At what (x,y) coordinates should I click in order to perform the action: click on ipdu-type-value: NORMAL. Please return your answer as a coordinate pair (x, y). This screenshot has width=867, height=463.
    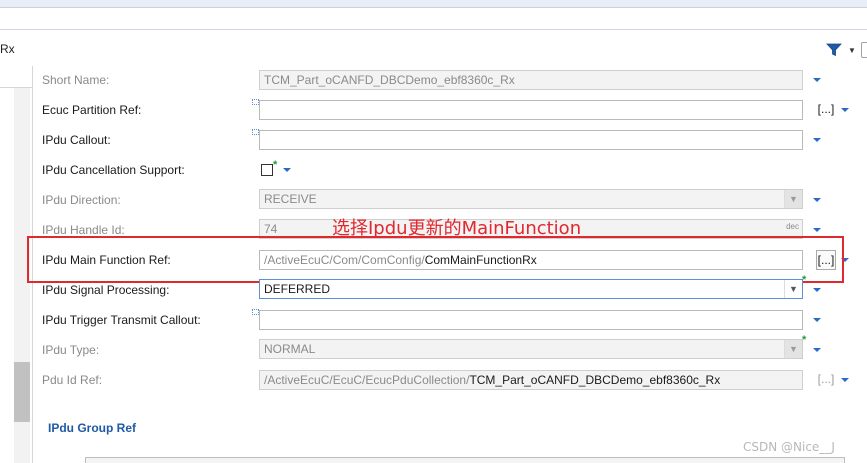
    Looking at the image, I should click on (290, 349).